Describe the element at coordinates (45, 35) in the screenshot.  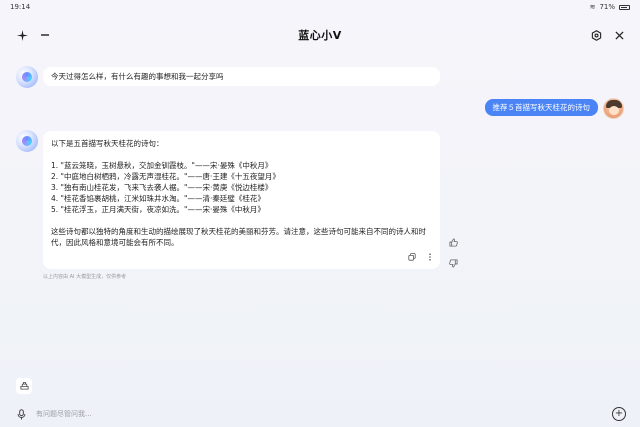
I see `minus-icon` at that location.